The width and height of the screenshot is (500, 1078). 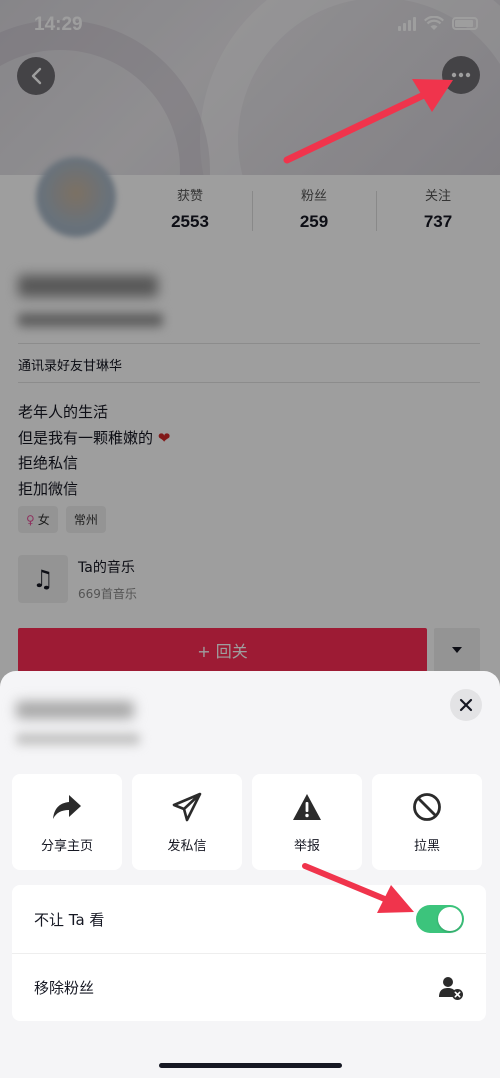 I want to click on action-label: 举报, so click(x=306, y=846).